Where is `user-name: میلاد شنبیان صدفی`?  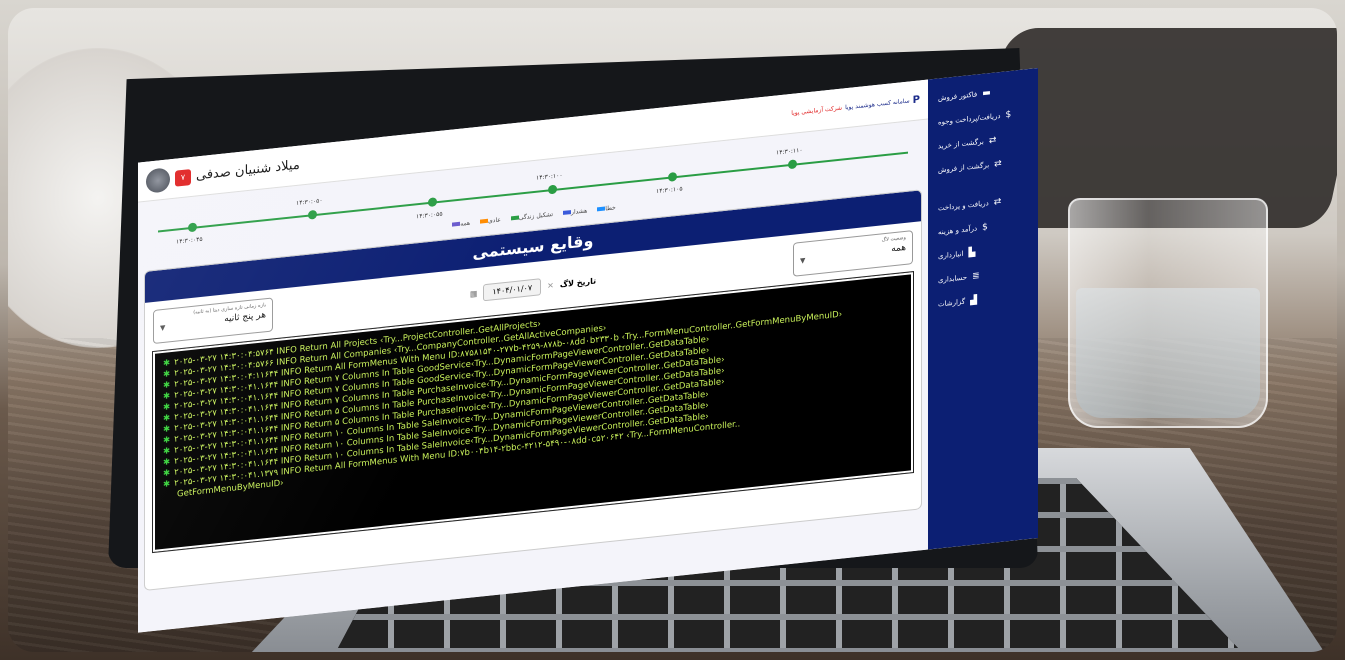 user-name: میلاد شنبیان صدفی is located at coordinates (248, 170).